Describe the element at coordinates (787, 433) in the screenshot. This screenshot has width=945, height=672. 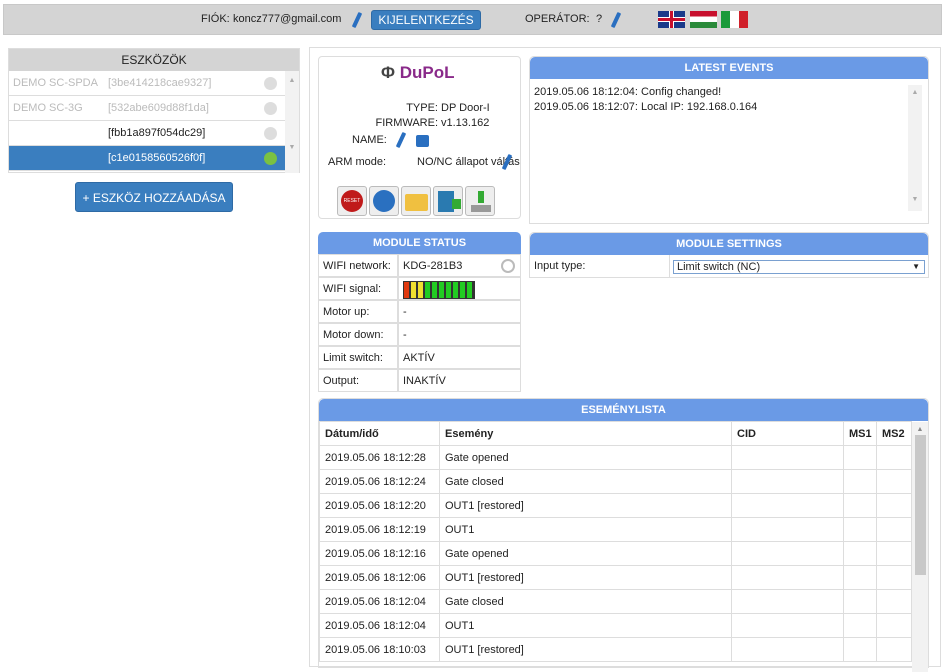
I see `column-header: CID` at that location.